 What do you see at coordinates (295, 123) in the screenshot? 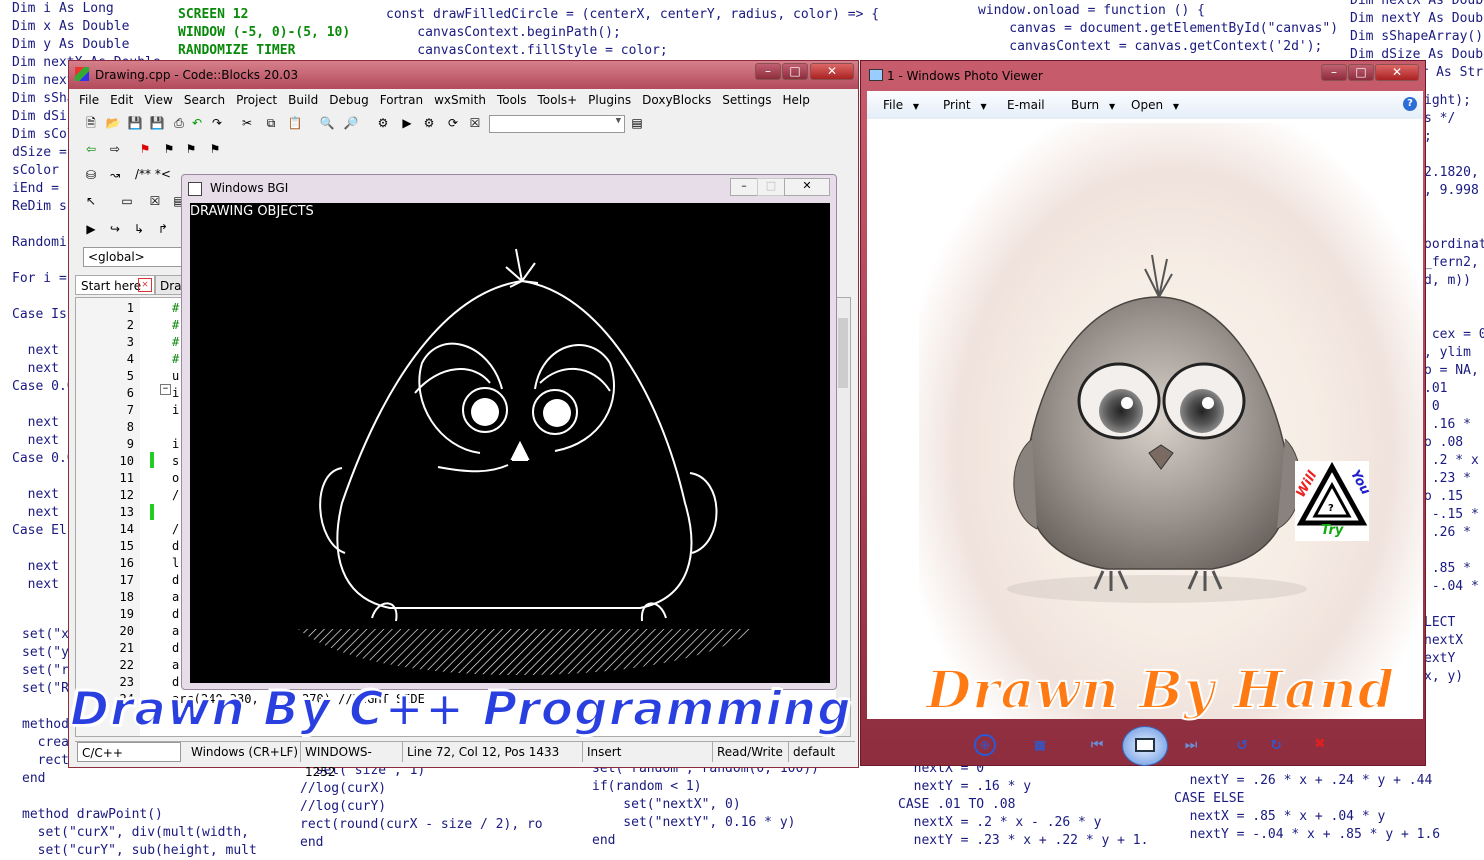
I see `paste-icon: 📋` at bounding box center [295, 123].